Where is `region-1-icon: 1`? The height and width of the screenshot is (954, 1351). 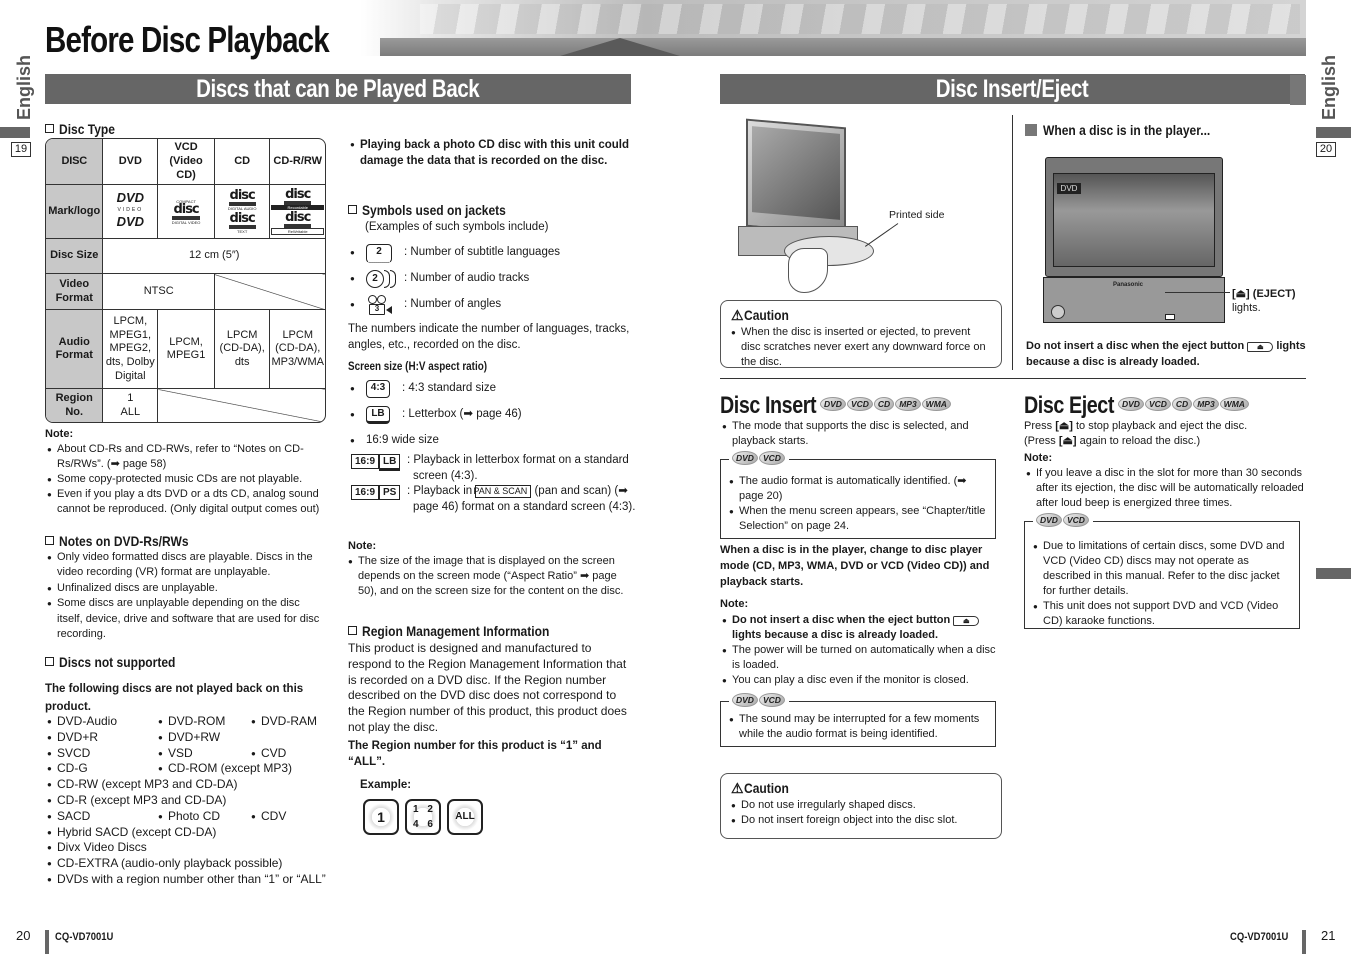
region-1-icon: 1 is located at coordinates (381, 817).